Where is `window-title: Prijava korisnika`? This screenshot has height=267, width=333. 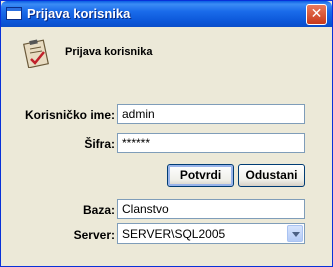 window-title: Prijava korisnika is located at coordinates (79, 13).